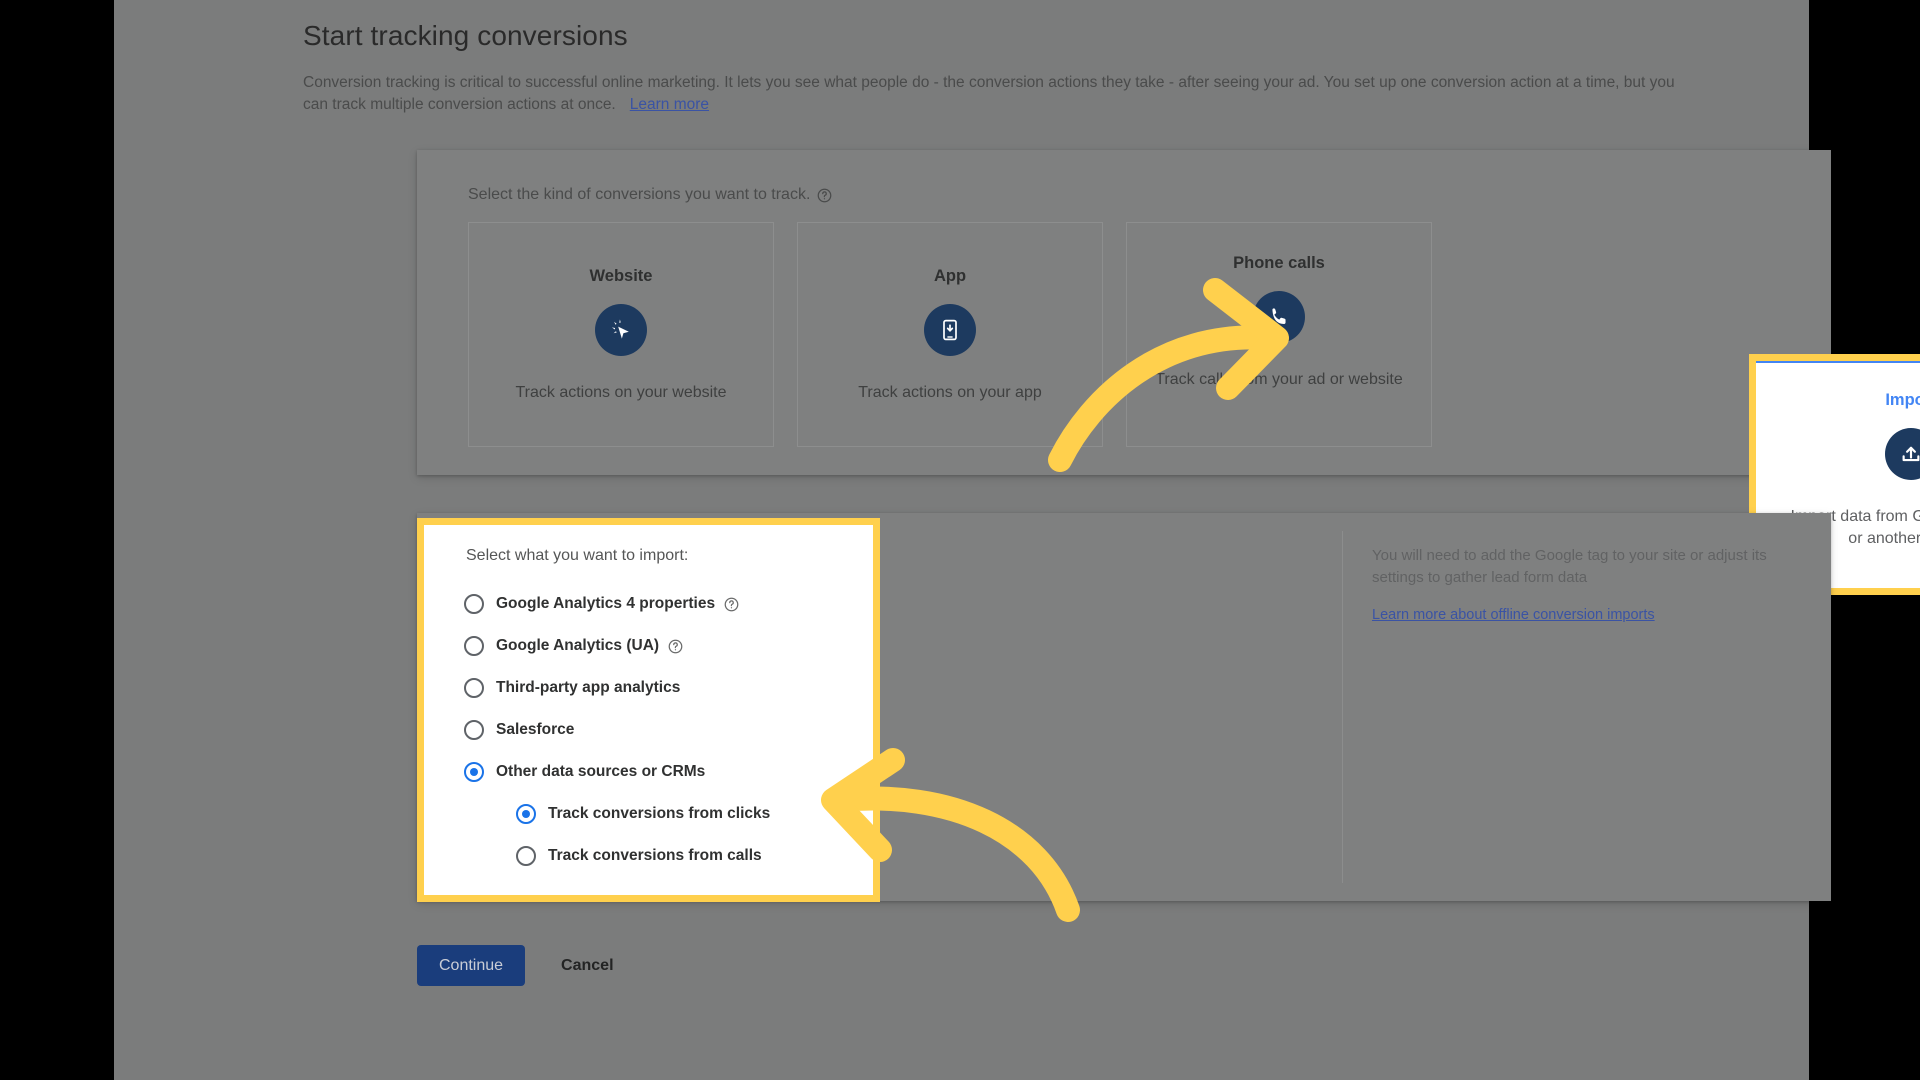  Describe the element at coordinates (577, 555) in the screenshot. I see `import-options-label: Select what you want to import:` at that location.